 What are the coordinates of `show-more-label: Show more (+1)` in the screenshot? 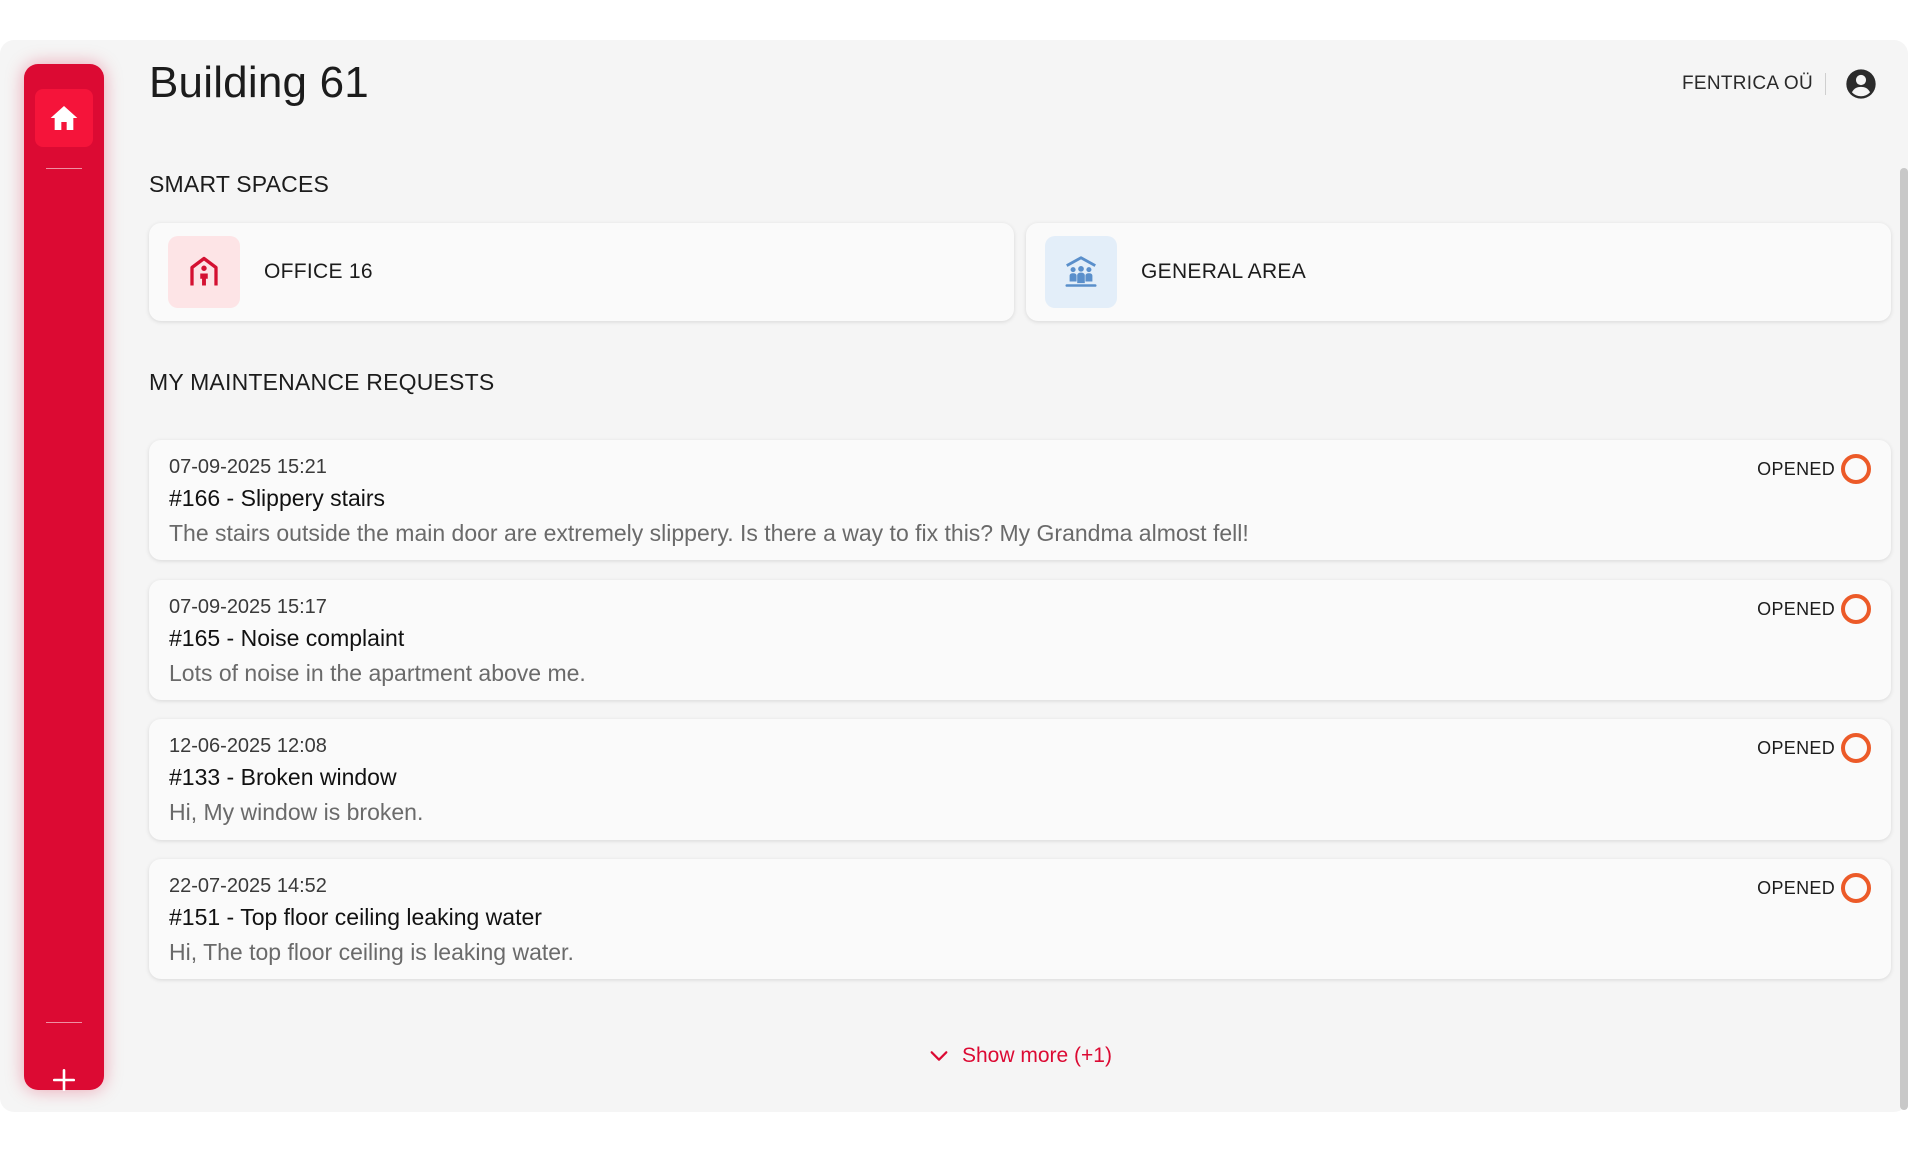 It's located at (1037, 1055).